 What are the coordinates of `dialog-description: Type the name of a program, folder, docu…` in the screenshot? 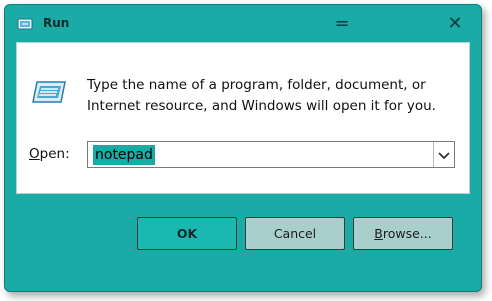 It's located at (261, 95).